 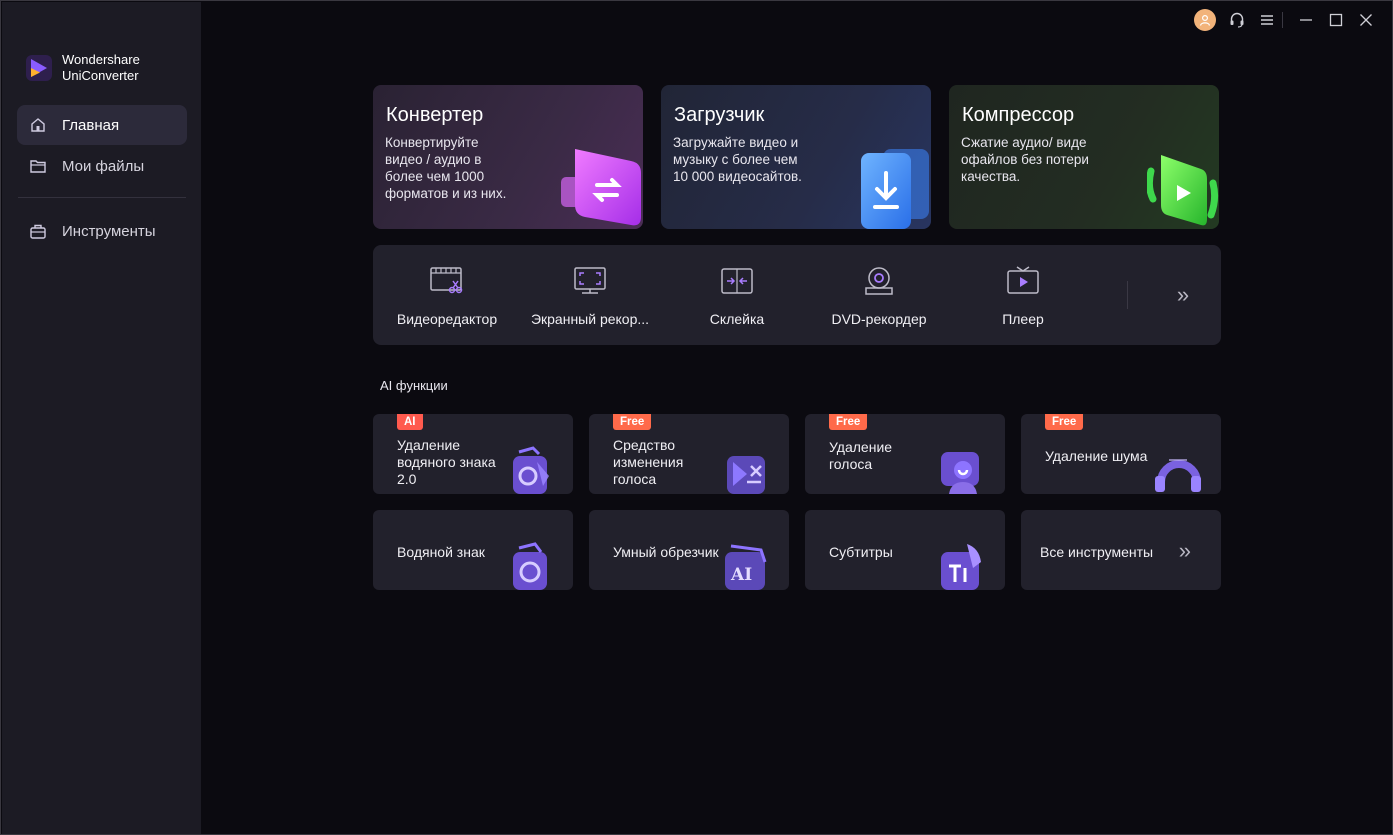 I want to click on ai-trimmer-icon: AI, so click(x=746, y=567).